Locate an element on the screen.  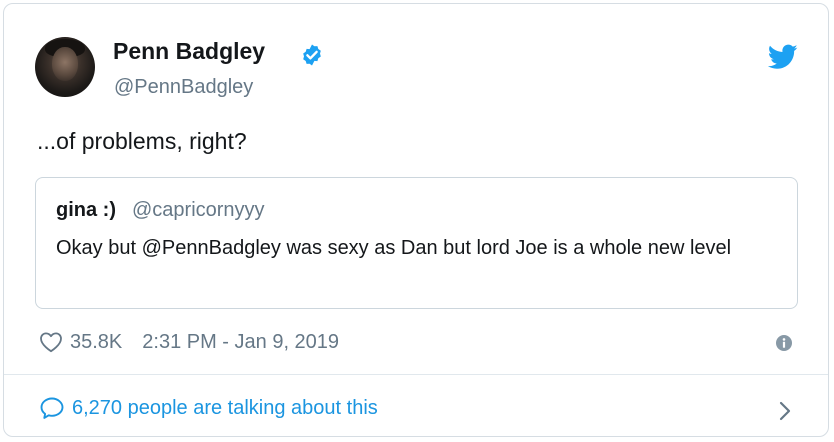
card-divider is located at coordinates (416, 374).